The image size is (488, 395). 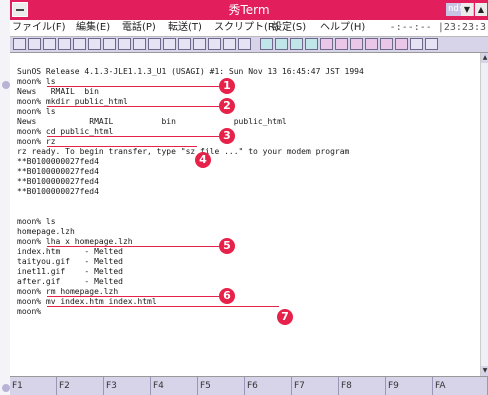 I want to click on window-title: 秀Term, so click(x=249, y=10).